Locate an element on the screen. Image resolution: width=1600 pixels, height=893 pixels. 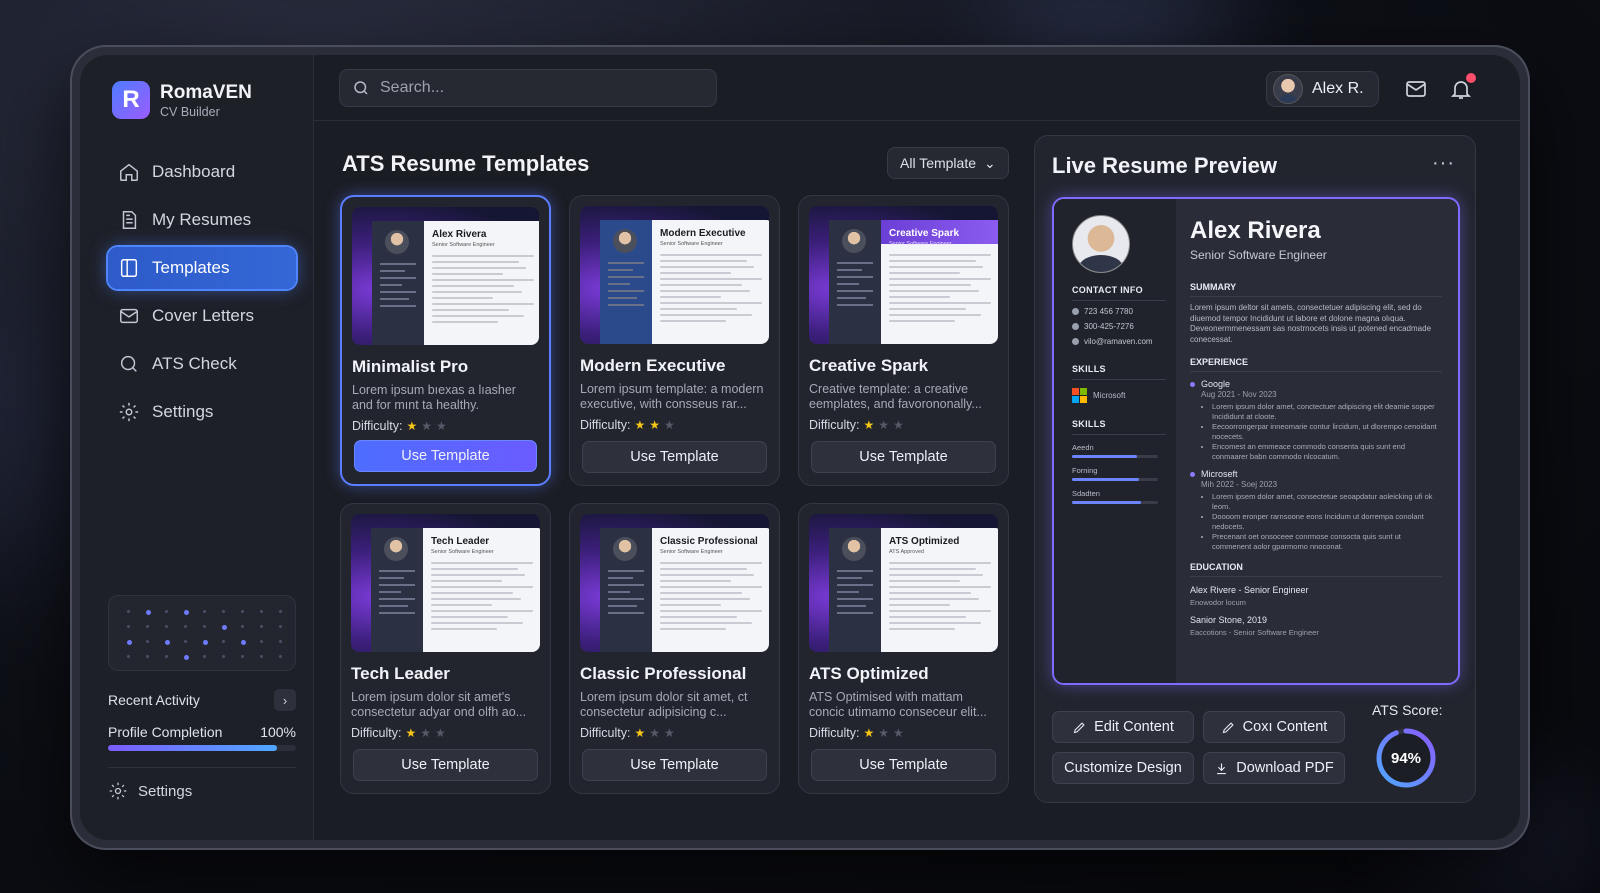
copy-content-button: Coxı Content is located at coordinates (1274, 727).